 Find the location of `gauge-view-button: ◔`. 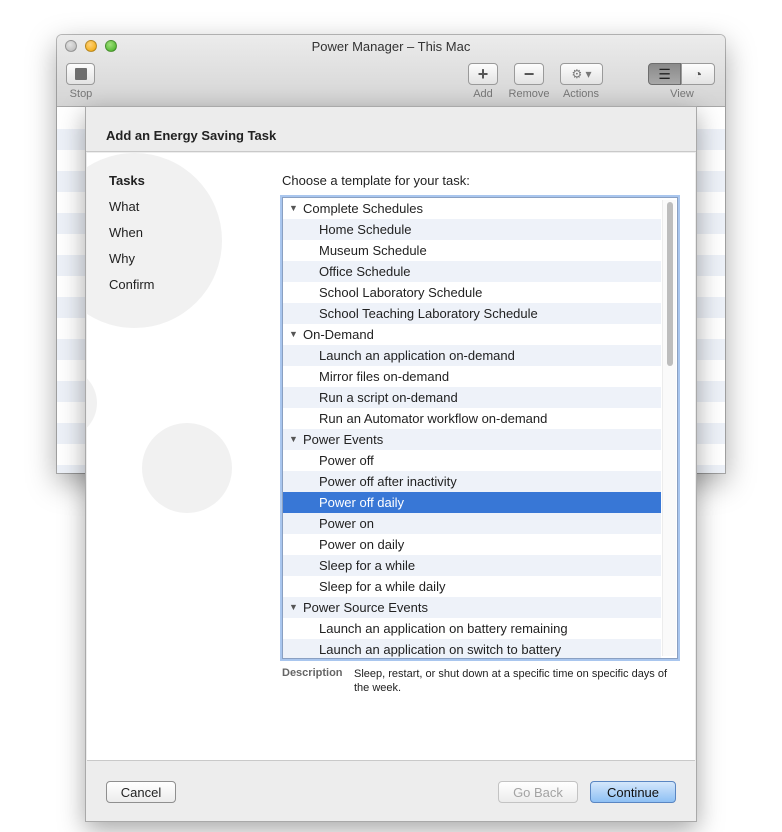

gauge-view-button: ◔ is located at coordinates (698, 74).